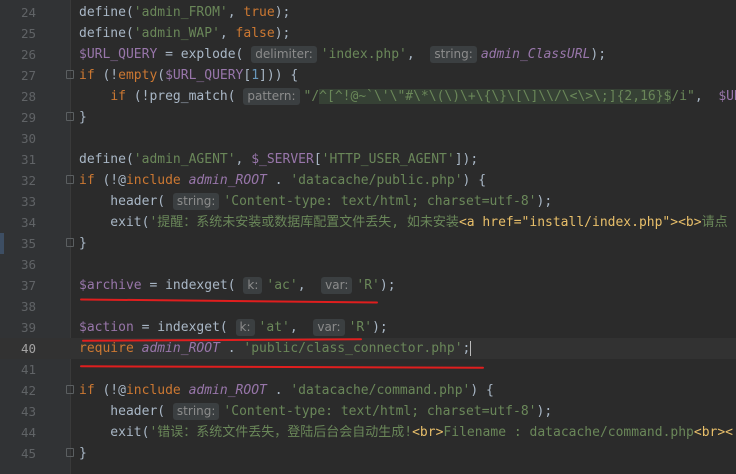 This screenshot has height=474, width=736. I want to click on parameter-hint: var:, so click(337, 285).